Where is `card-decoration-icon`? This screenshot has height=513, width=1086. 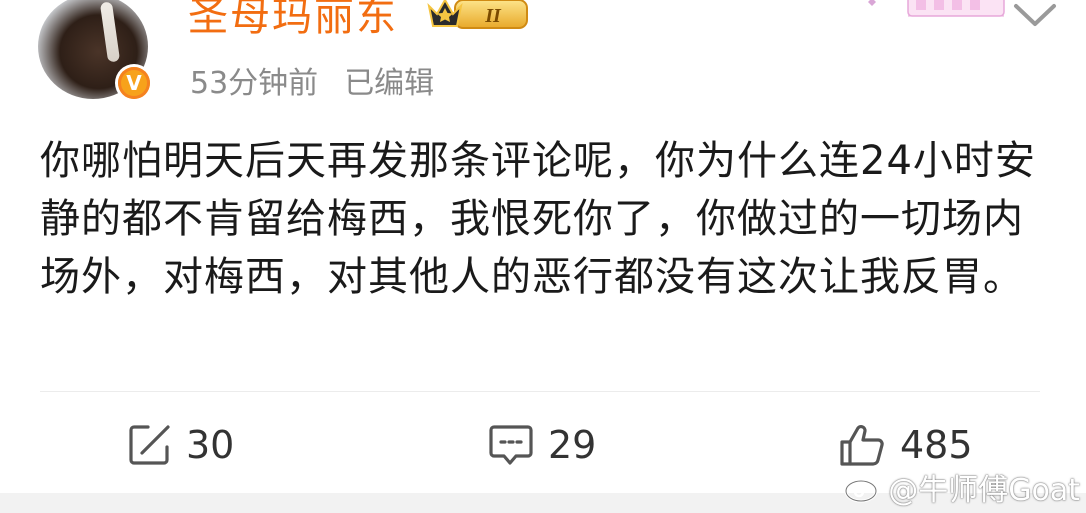
card-decoration-icon is located at coordinates (936, 8).